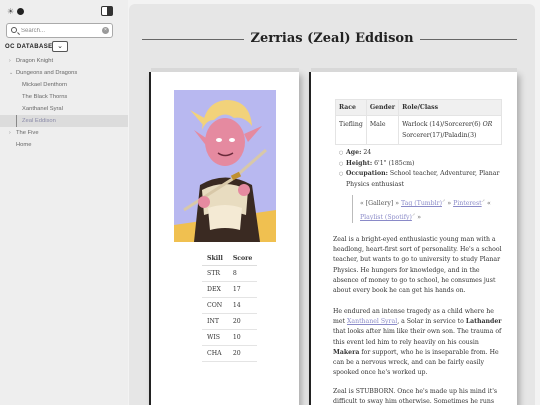  Describe the element at coordinates (39, 121) in the screenshot. I see `sidebar-item-label: Zeal Eddison` at that location.